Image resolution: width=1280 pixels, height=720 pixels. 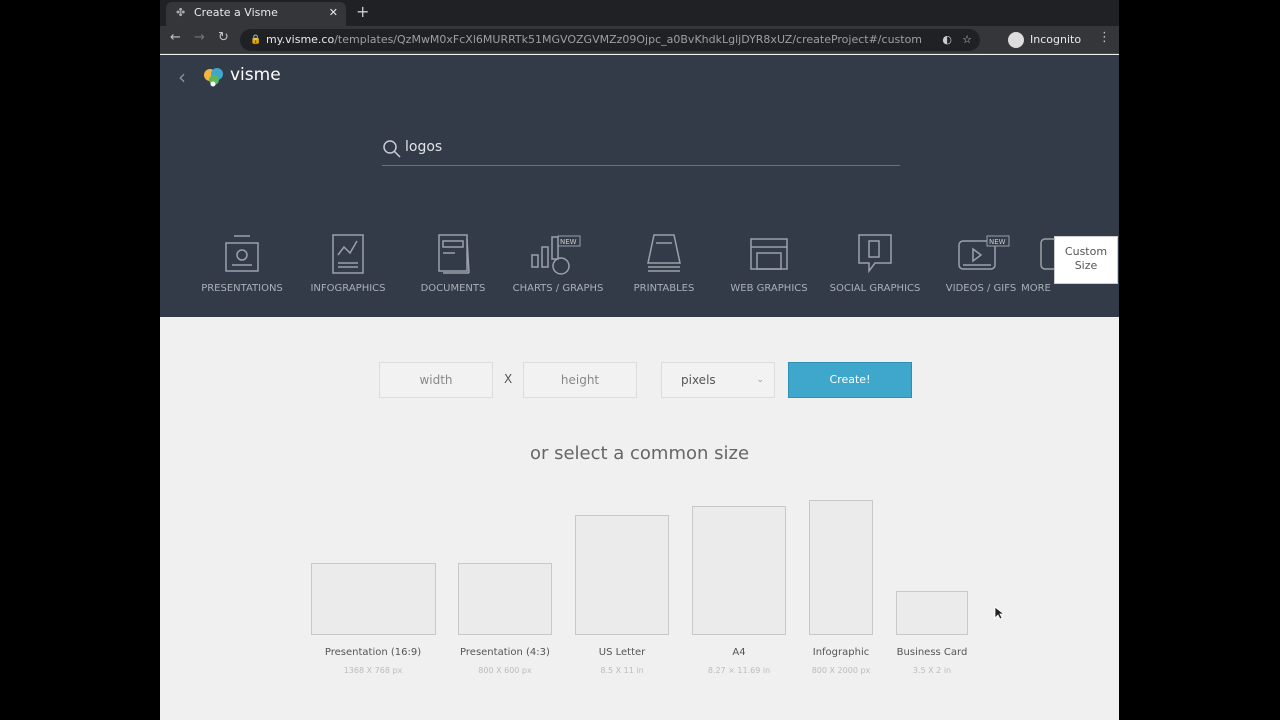 I want to click on incognito-icon, so click(x=1016, y=40).